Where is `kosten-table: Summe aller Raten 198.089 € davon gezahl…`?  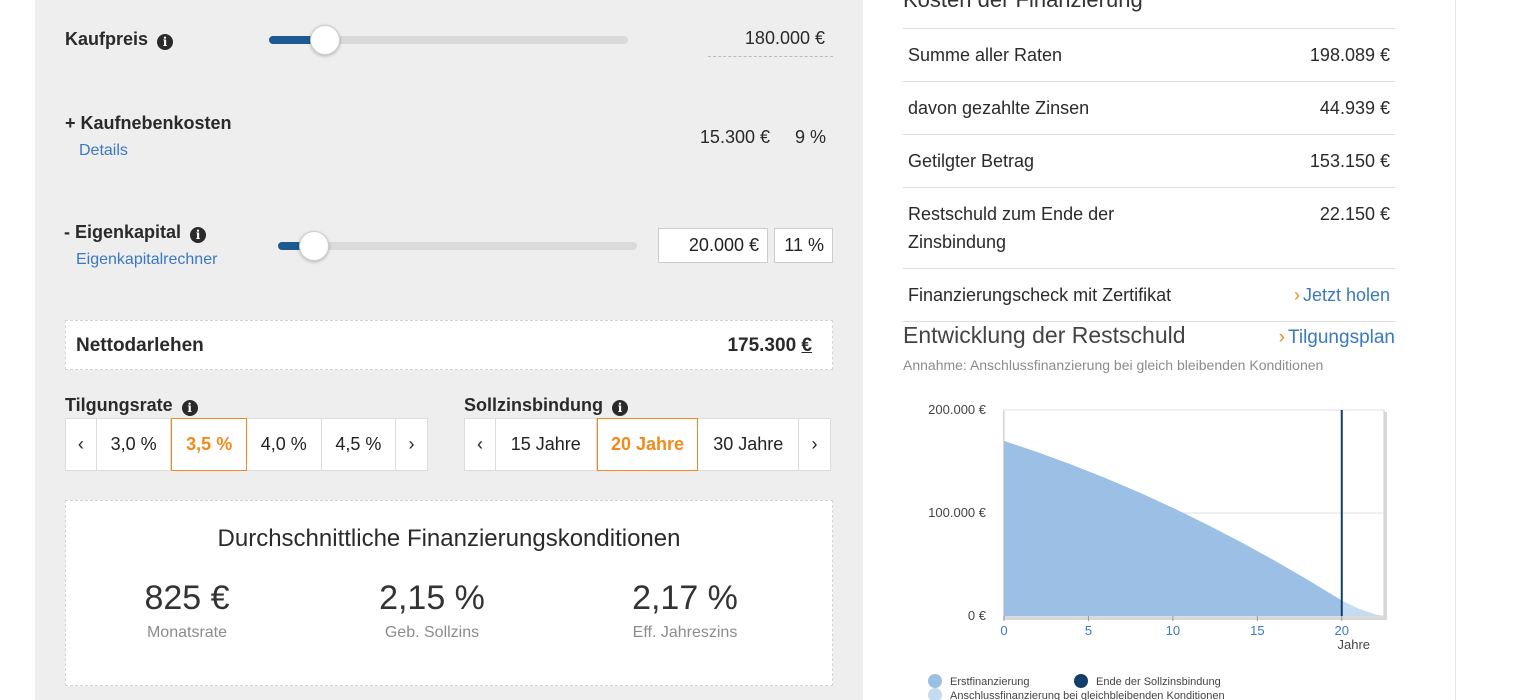
kosten-table: Summe aller Raten 198.089 € davon gezahl… is located at coordinates (1149, 175).